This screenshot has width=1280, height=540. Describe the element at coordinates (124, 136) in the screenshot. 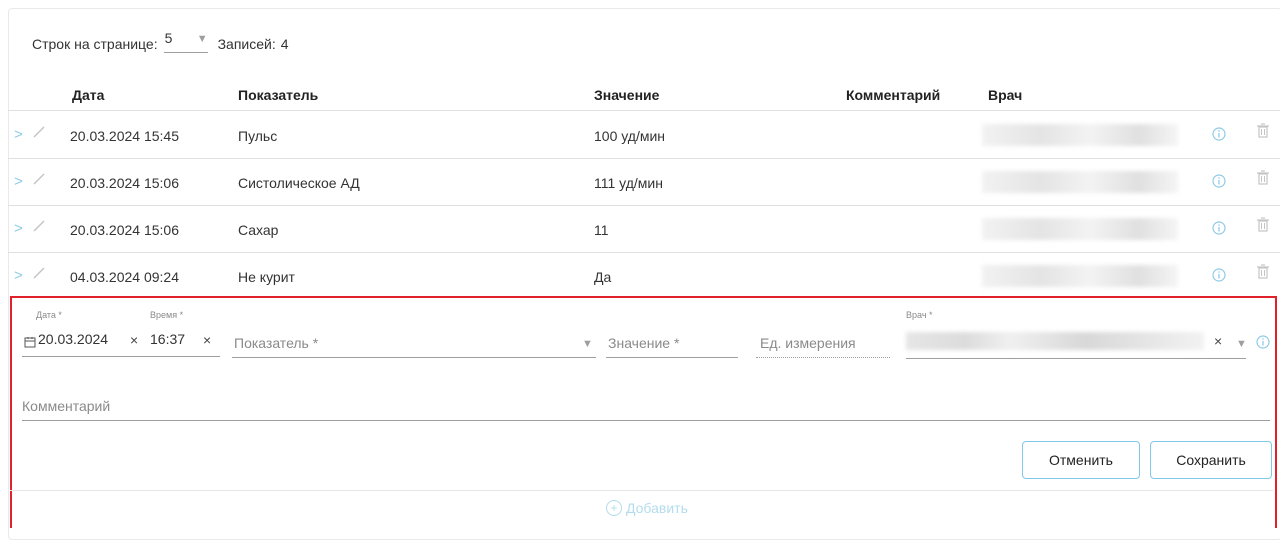

I see `row-date: 20.03.2024 15:45` at that location.